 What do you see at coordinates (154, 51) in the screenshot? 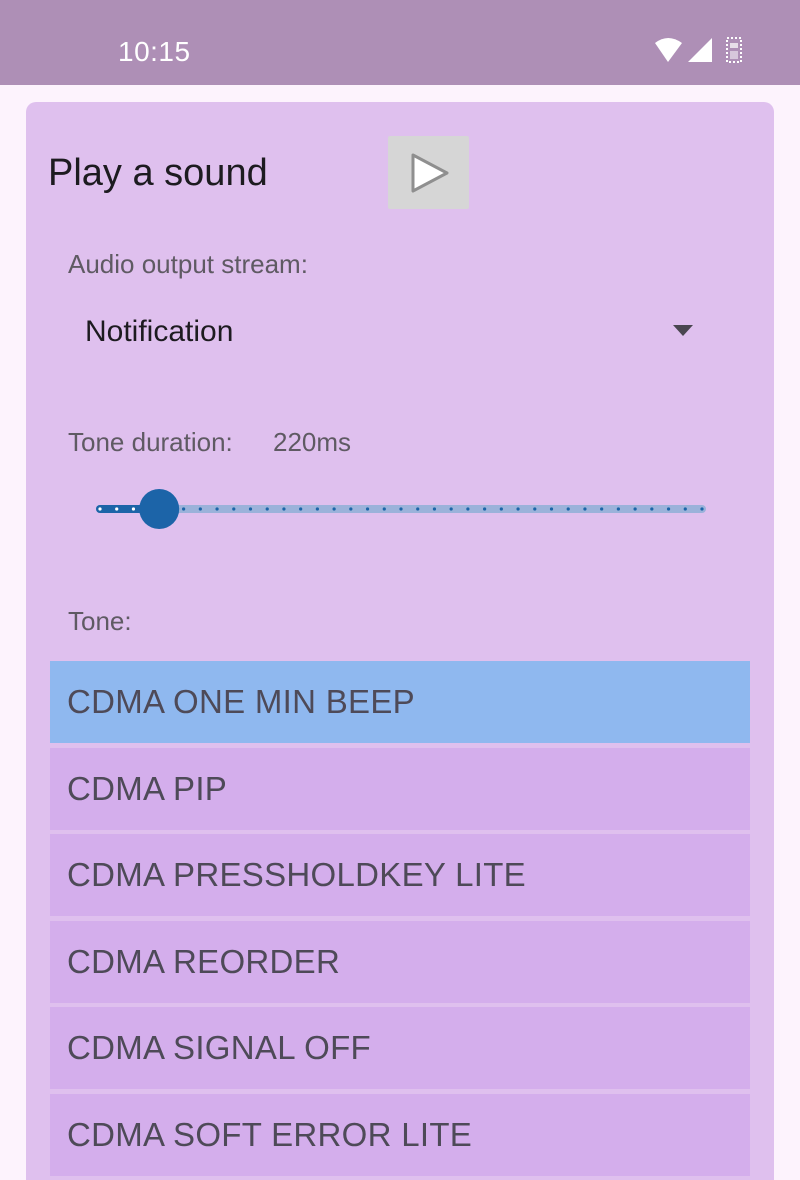
I see `status-time: 10:15` at bounding box center [154, 51].